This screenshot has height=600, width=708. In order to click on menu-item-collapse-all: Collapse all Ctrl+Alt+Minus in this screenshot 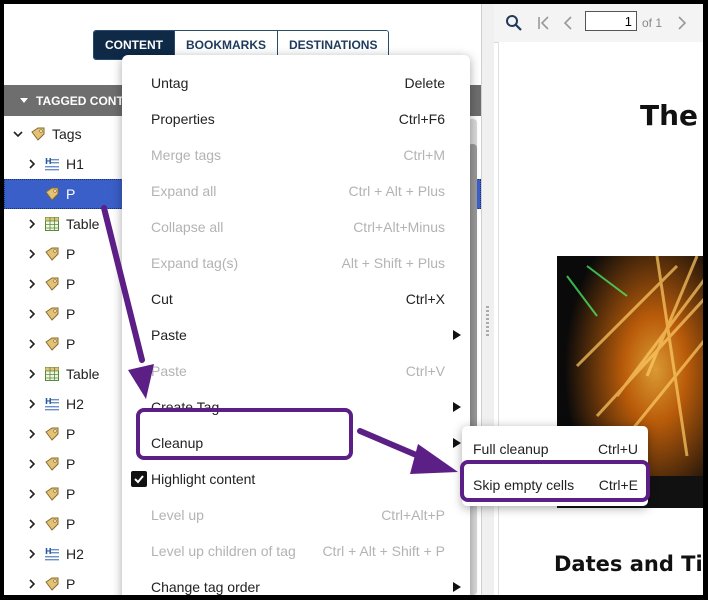, I will do `click(296, 227)`.